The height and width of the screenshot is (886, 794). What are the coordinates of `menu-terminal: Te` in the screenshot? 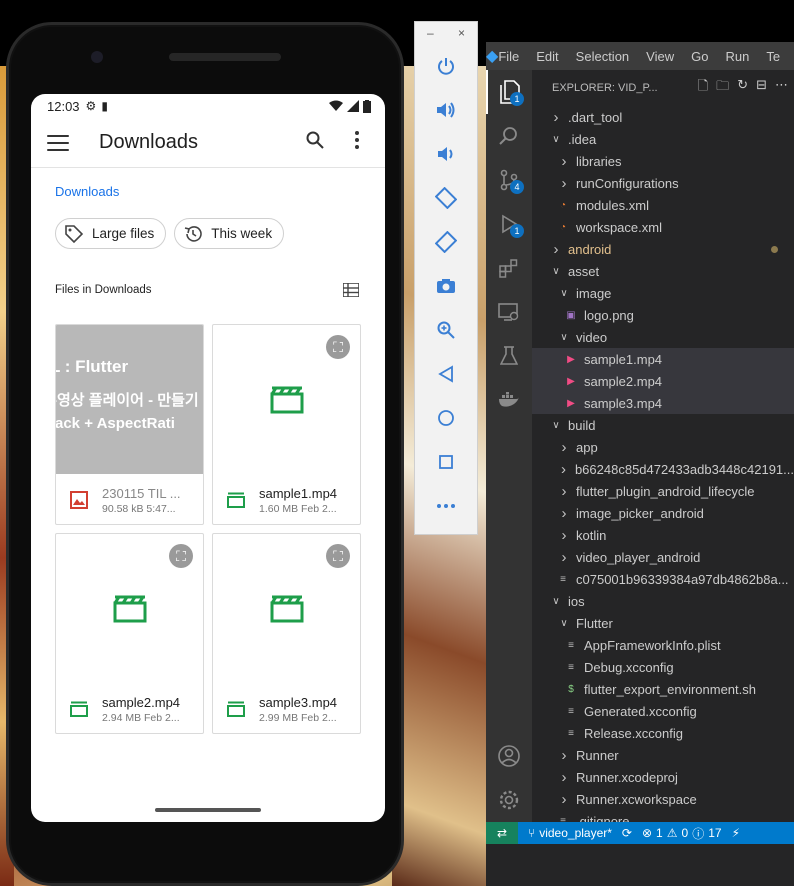 It's located at (773, 56).